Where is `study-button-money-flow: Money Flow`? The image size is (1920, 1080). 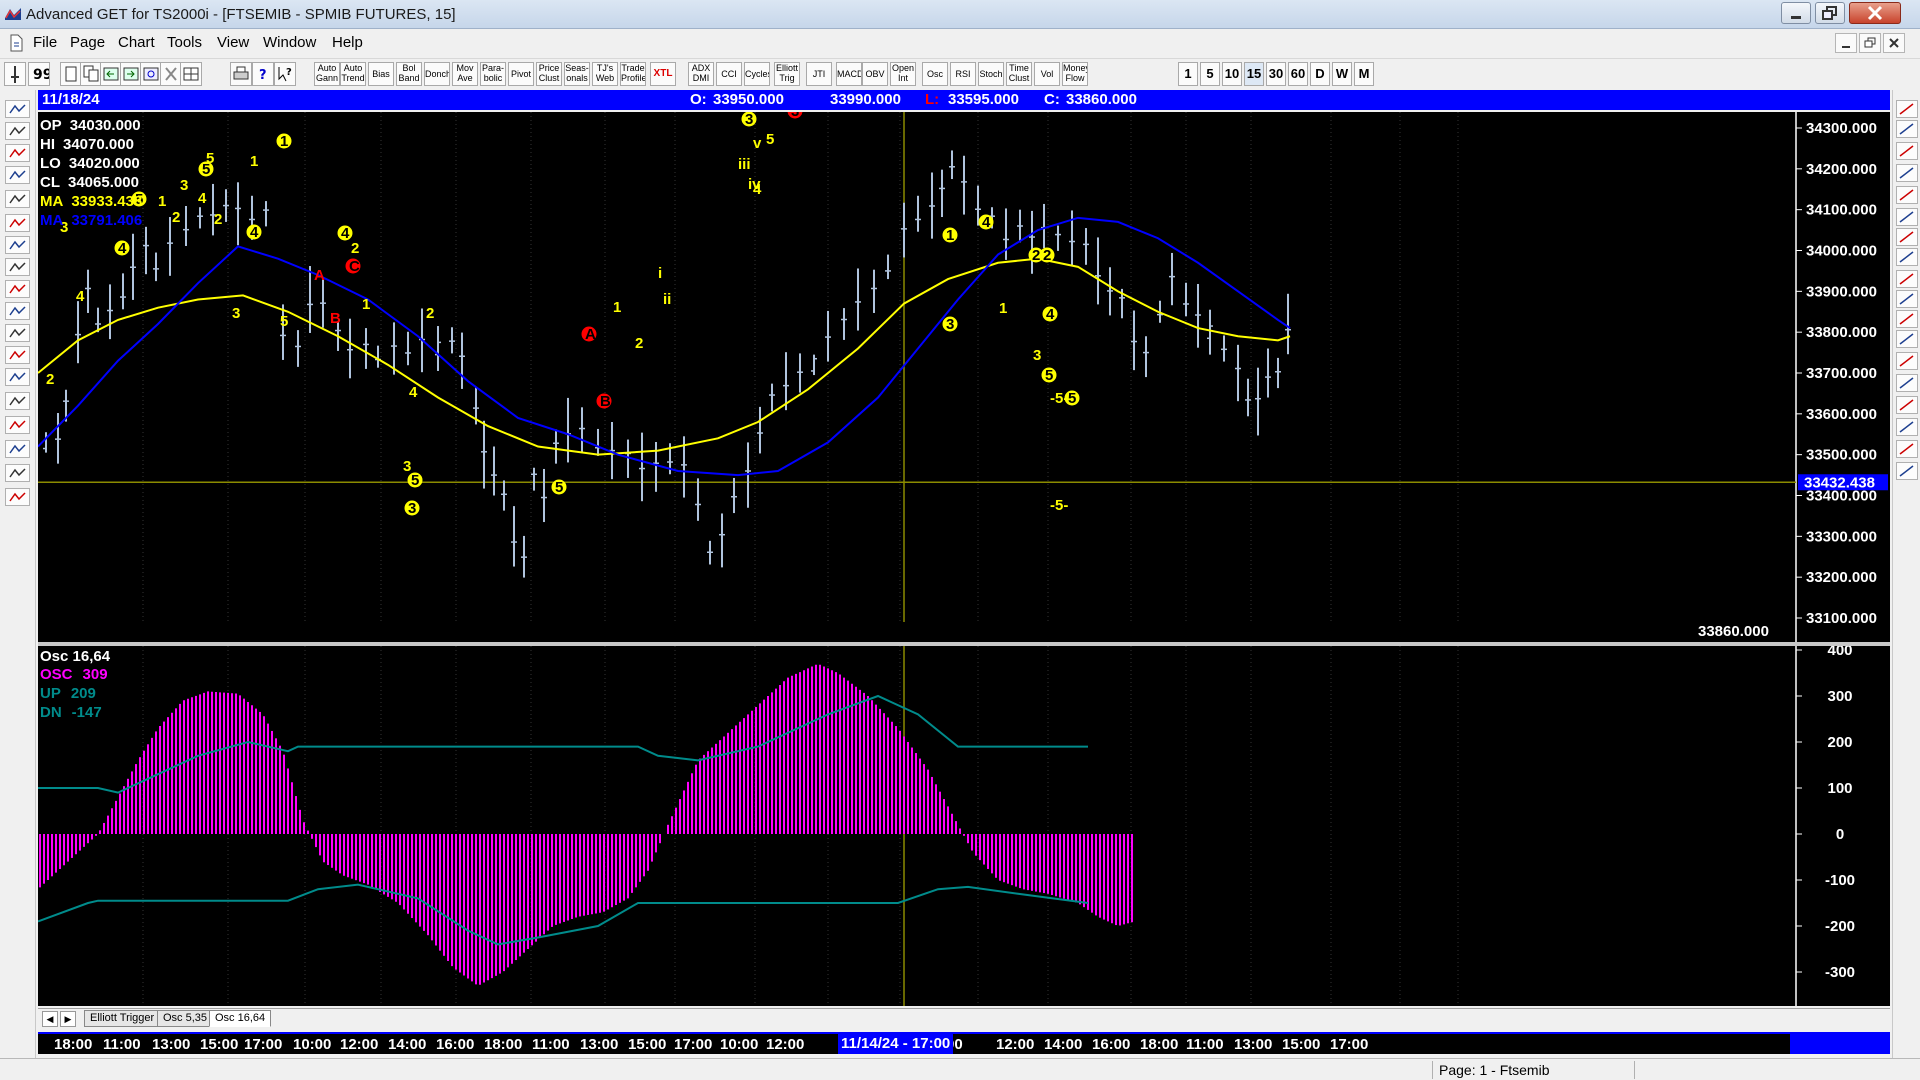
study-button-money-flow: Money Flow is located at coordinates (1075, 74).